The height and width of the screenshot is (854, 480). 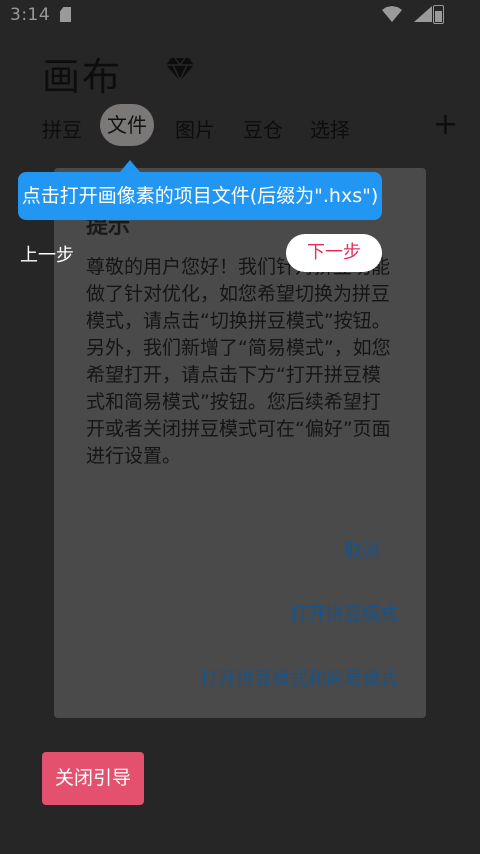 I want to click on app-title: 画布, so click(x=82, y=77).